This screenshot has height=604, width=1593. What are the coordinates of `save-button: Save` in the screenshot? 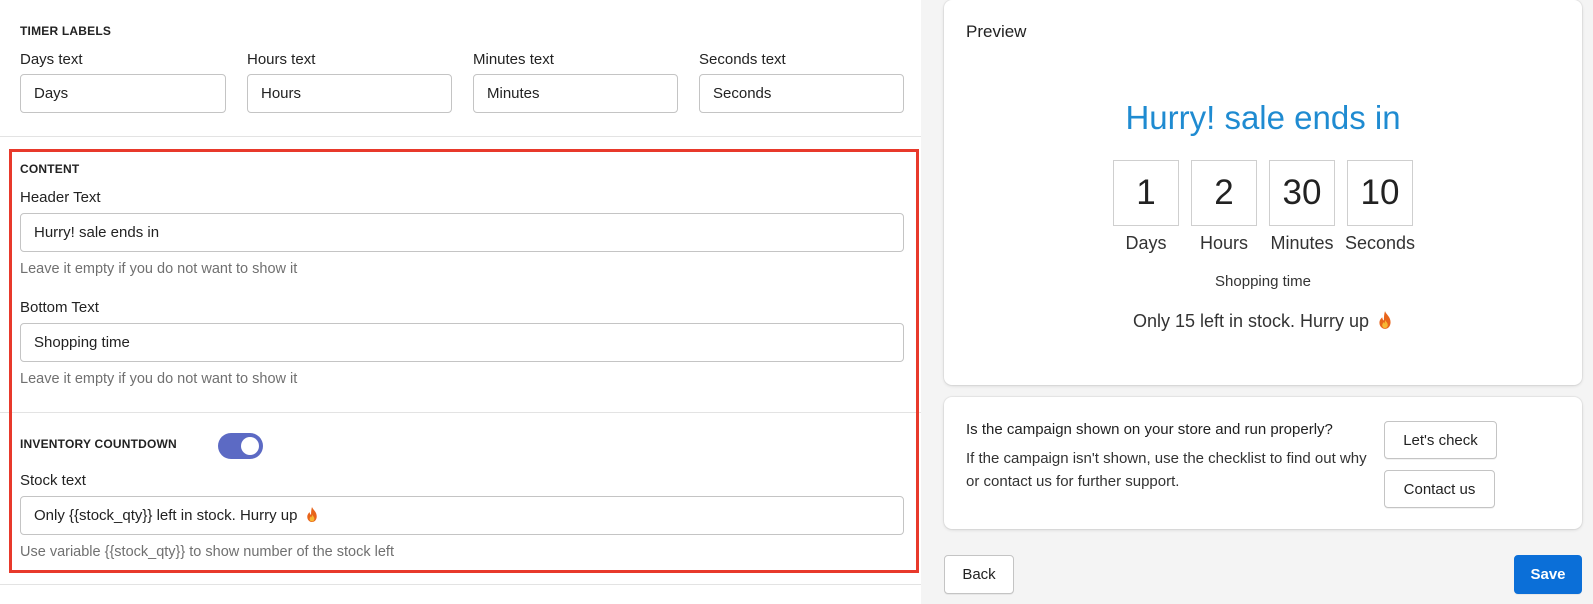 It's located at (1548, 574).